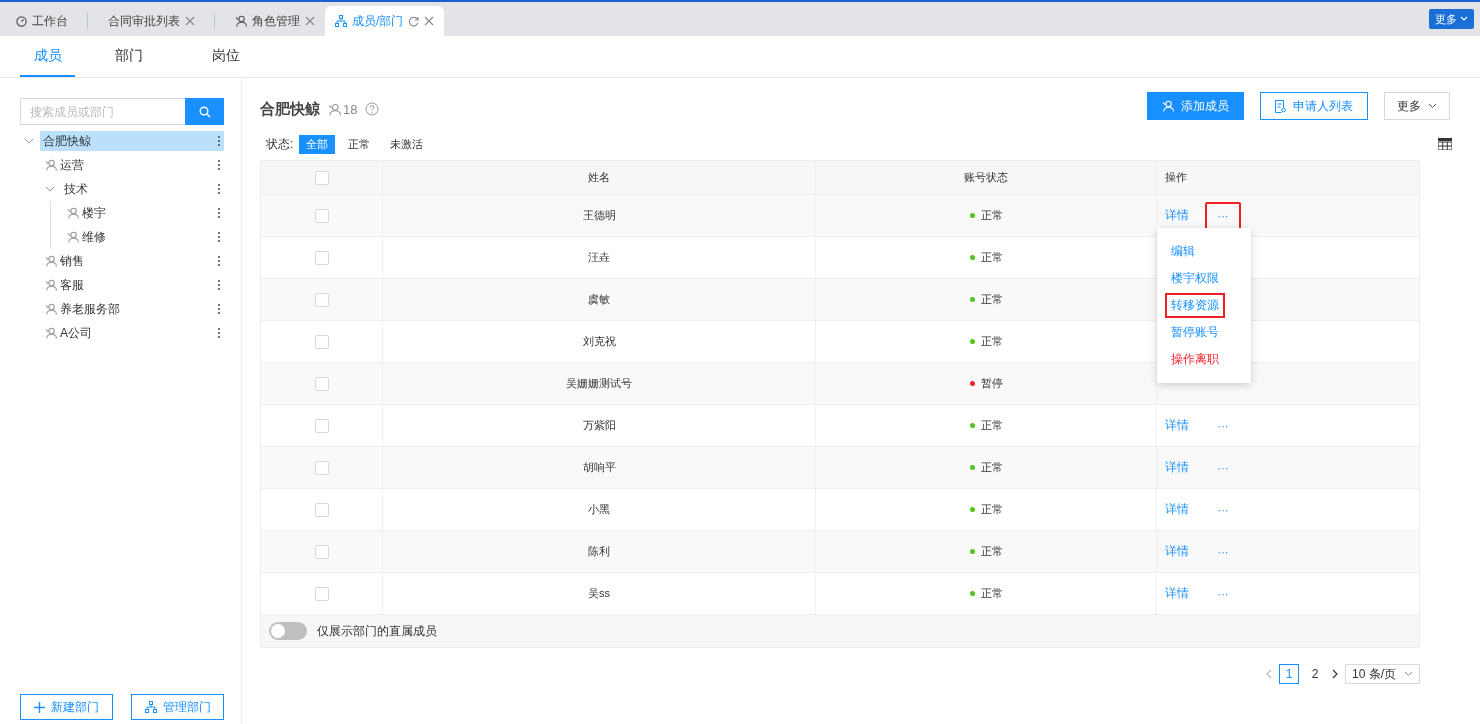 This screenshot has width=1480, height=724. I want to click on tree-item: A公司, so click(140, 333).